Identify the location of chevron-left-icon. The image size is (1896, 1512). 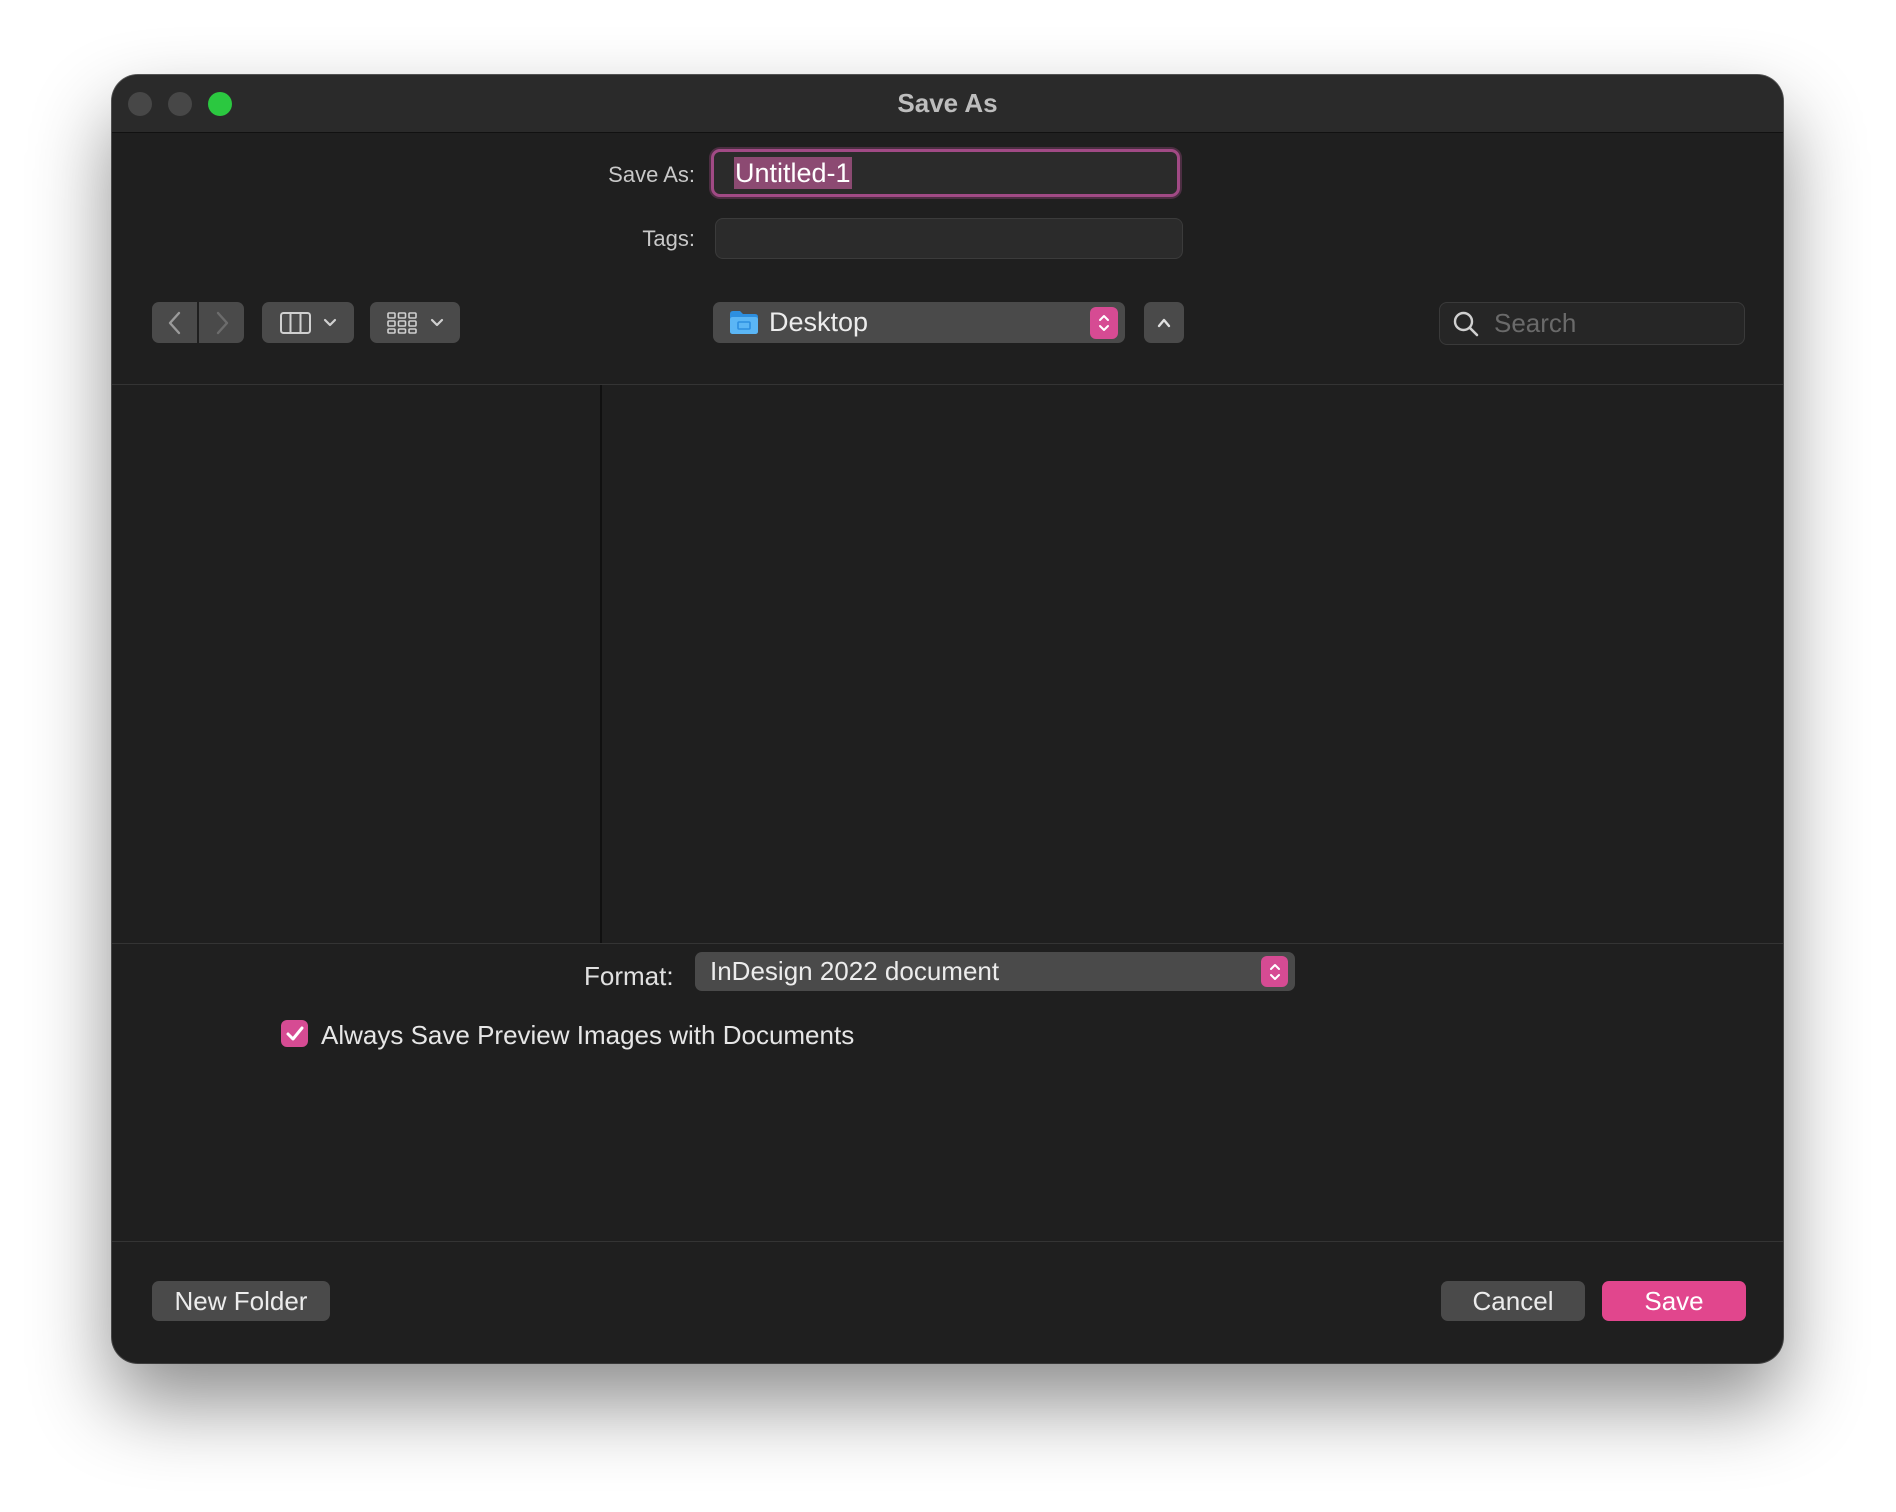
(174, 322).